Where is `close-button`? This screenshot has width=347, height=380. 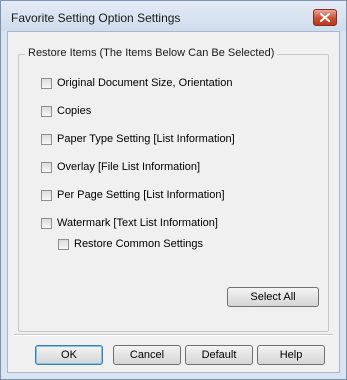 close-button is located at coordinates (325, 17).